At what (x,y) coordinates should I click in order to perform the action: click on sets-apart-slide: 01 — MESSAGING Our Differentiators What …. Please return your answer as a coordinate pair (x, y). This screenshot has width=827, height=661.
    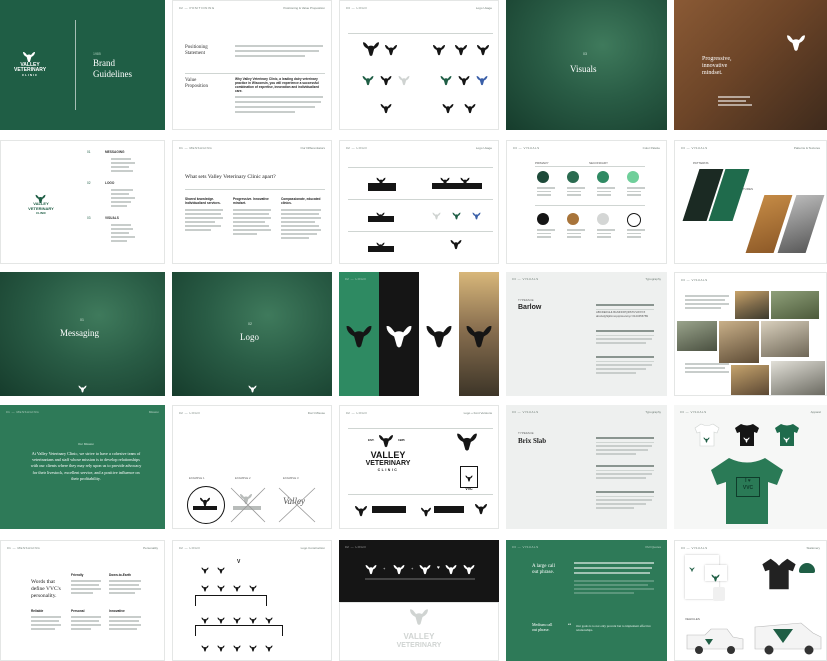
    Looking at the image, I should click on (252, 202).